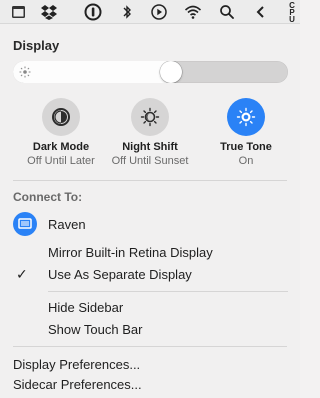 Image resolution: width=320 pixels, height=398 pixels. I want to click on brightness-sun-icon, so click(25, 72).